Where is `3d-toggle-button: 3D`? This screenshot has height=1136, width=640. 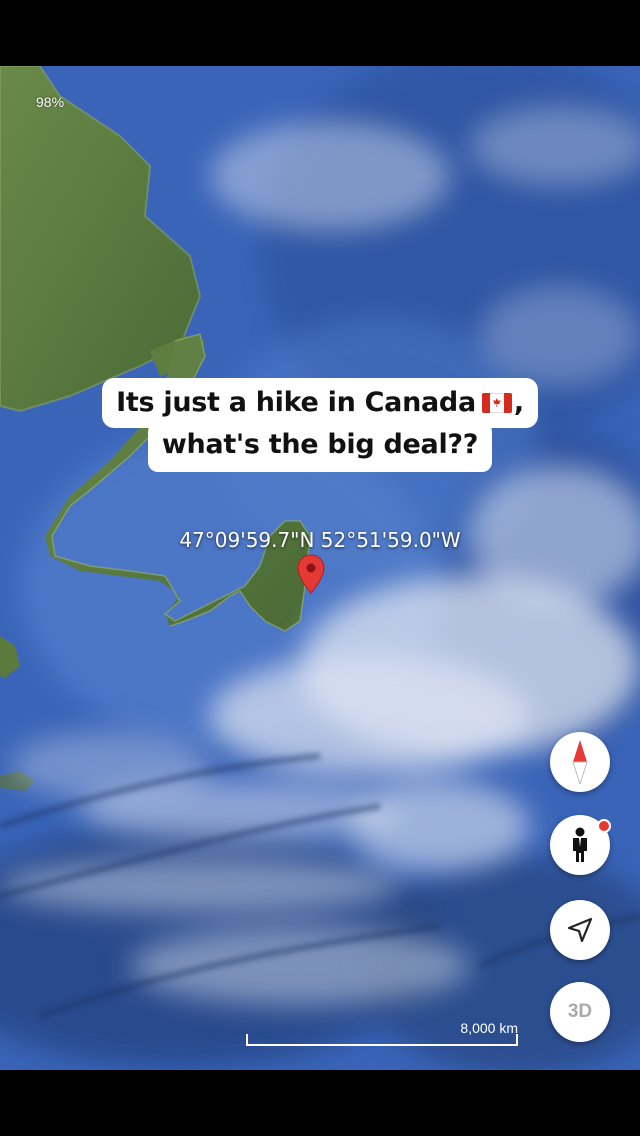
3d-toggle-button: 3D is located at coordinates (580, 1012).